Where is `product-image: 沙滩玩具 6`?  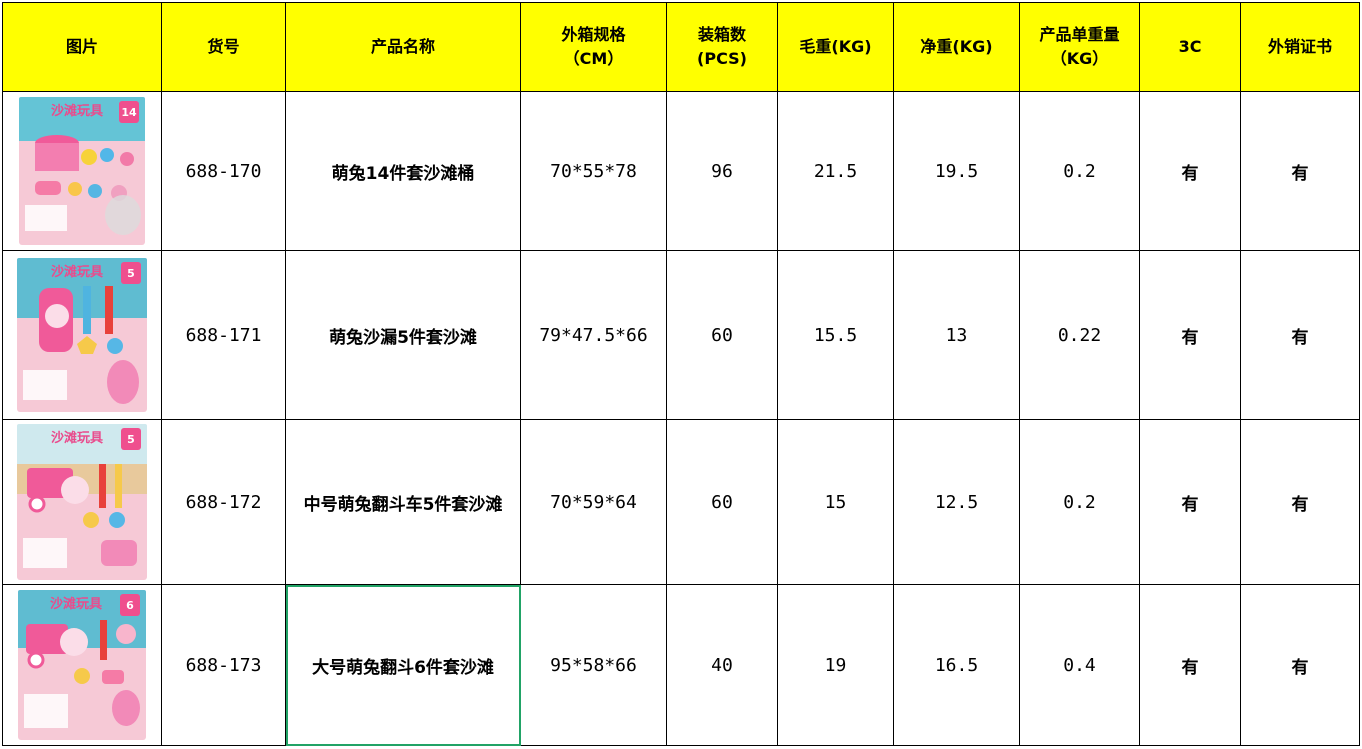 product-image: 沙滩玩具 6 is located at coordinates (82, 665).